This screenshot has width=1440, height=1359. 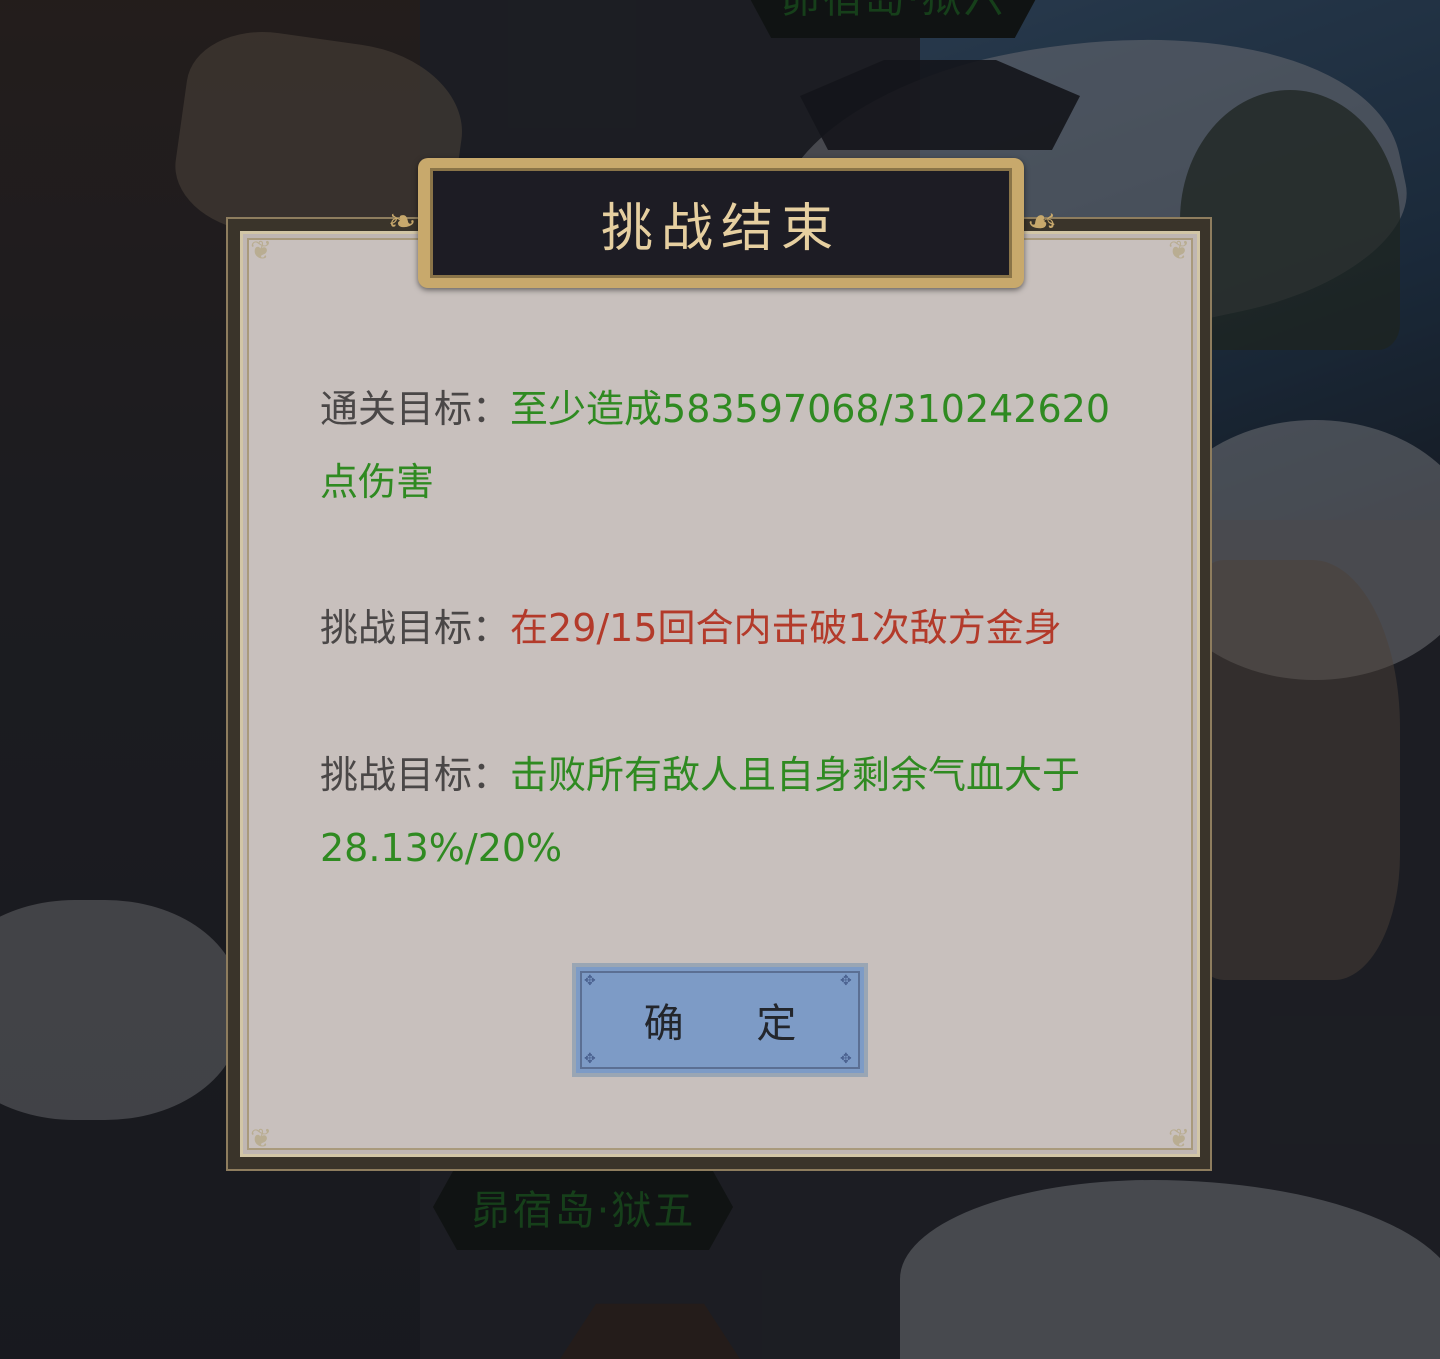 What do you see at coordinates (735, 1024) in the screenshot?
I see `confirm-button-label: 确 定` at bounding box center [735, 1024].